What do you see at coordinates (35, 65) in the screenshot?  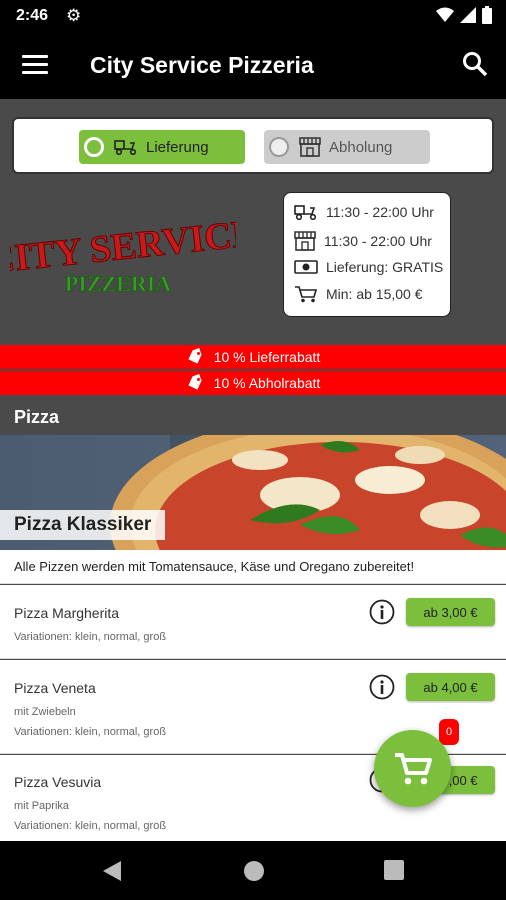 I see `hamburger-menu-icon` at bounding box center [35, 65].